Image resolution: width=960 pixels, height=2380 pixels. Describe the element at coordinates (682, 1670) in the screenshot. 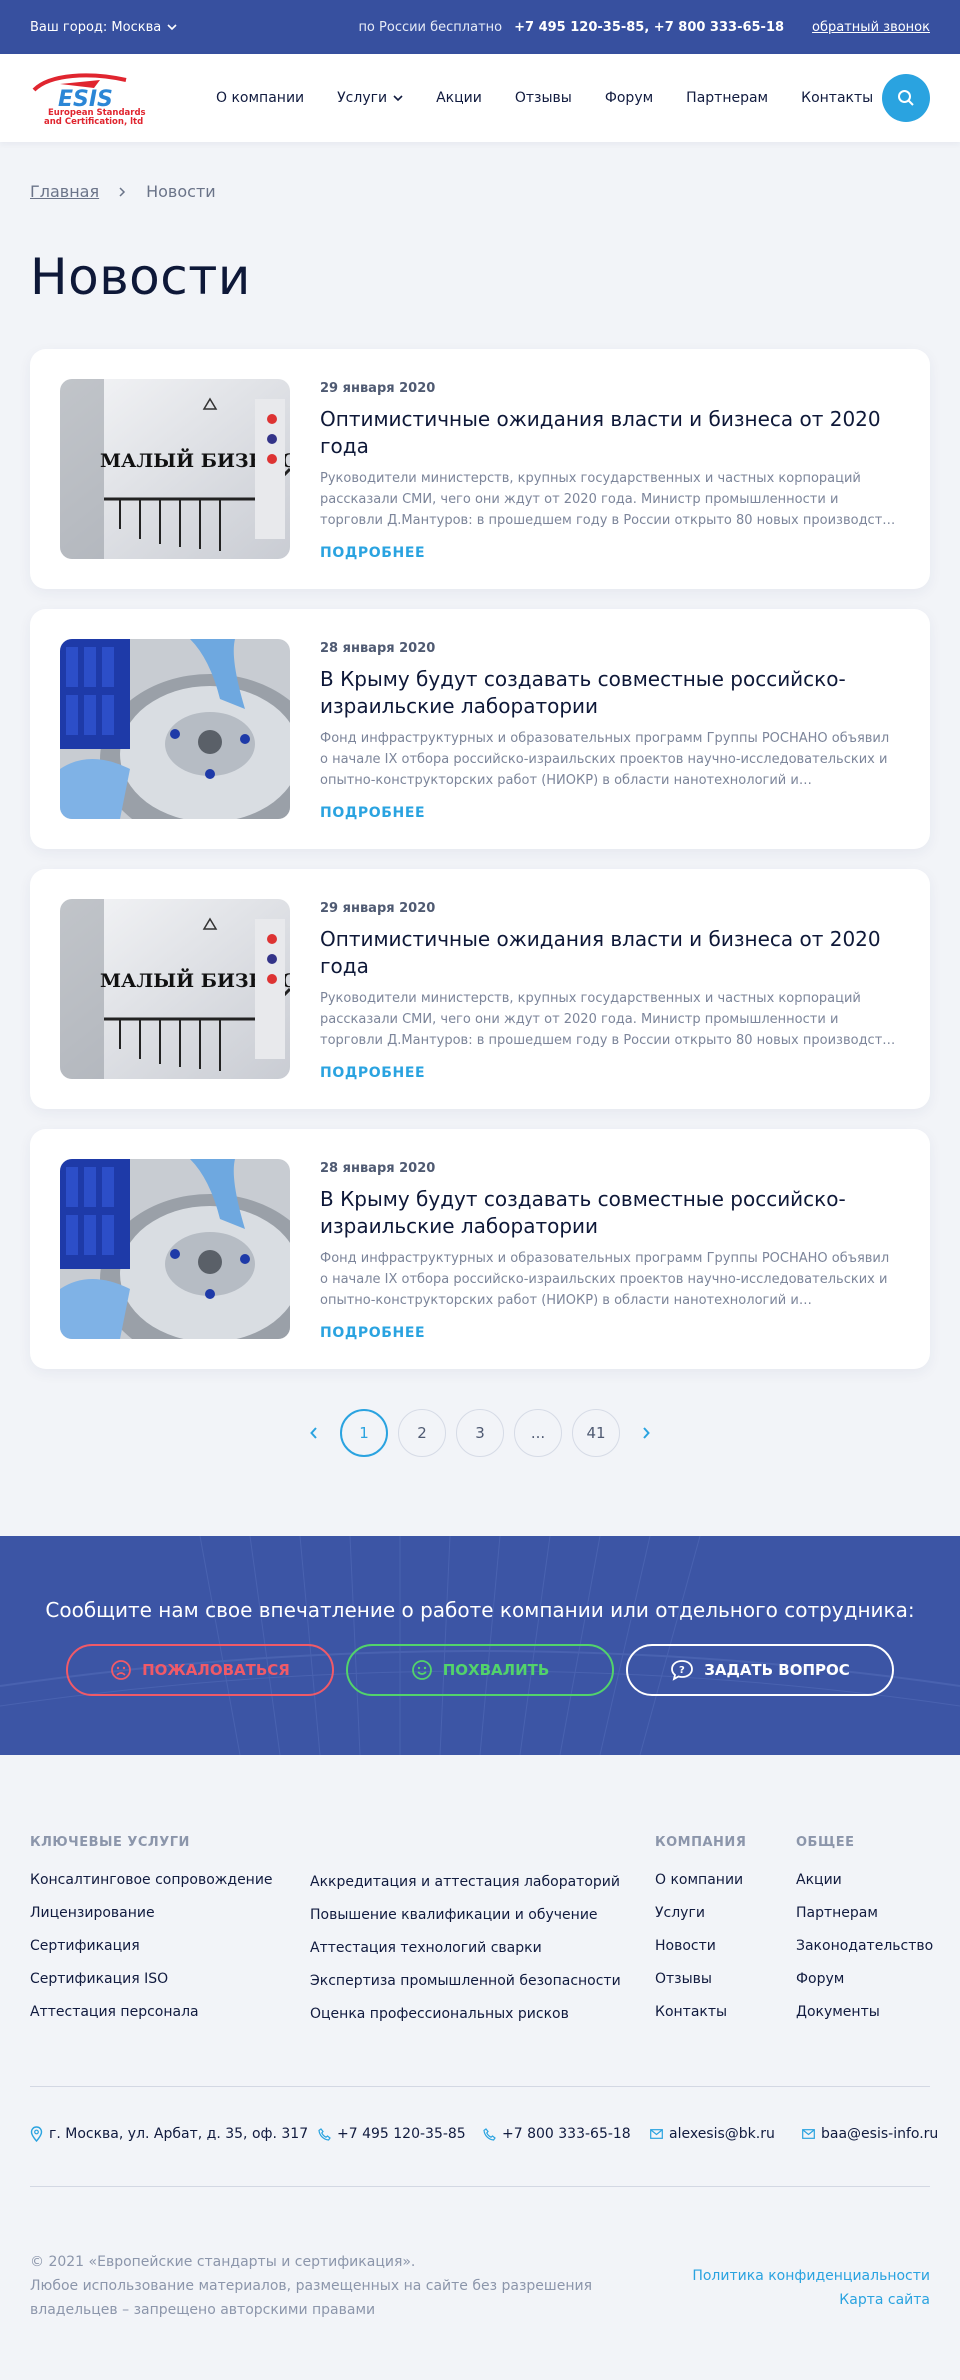

I see `chat-question-icon: ?` at that location.